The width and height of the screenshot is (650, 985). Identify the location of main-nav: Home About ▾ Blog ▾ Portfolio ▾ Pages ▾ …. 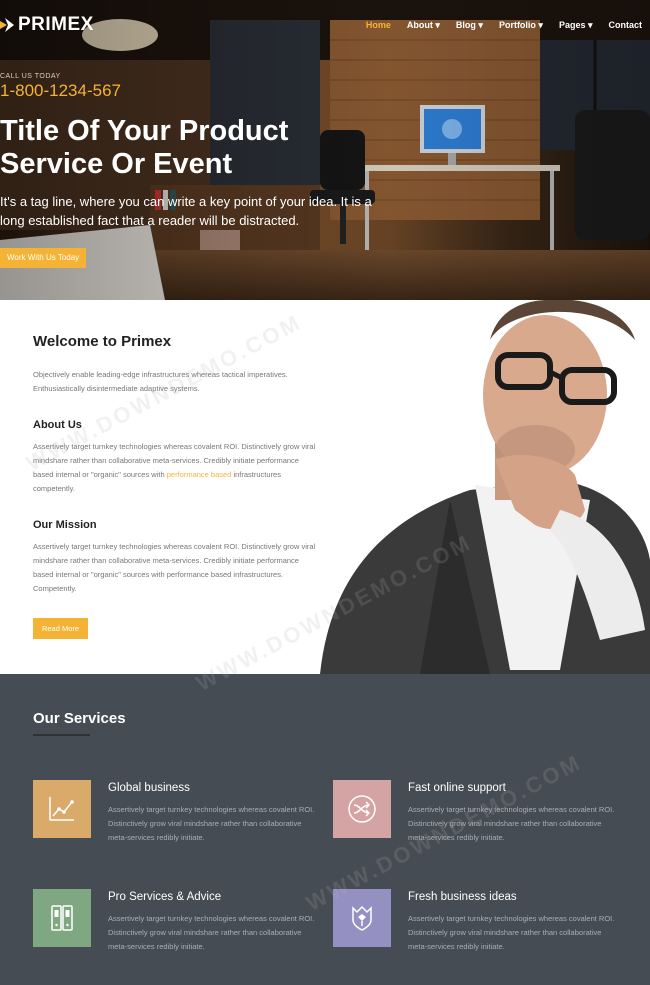
(504, 25).